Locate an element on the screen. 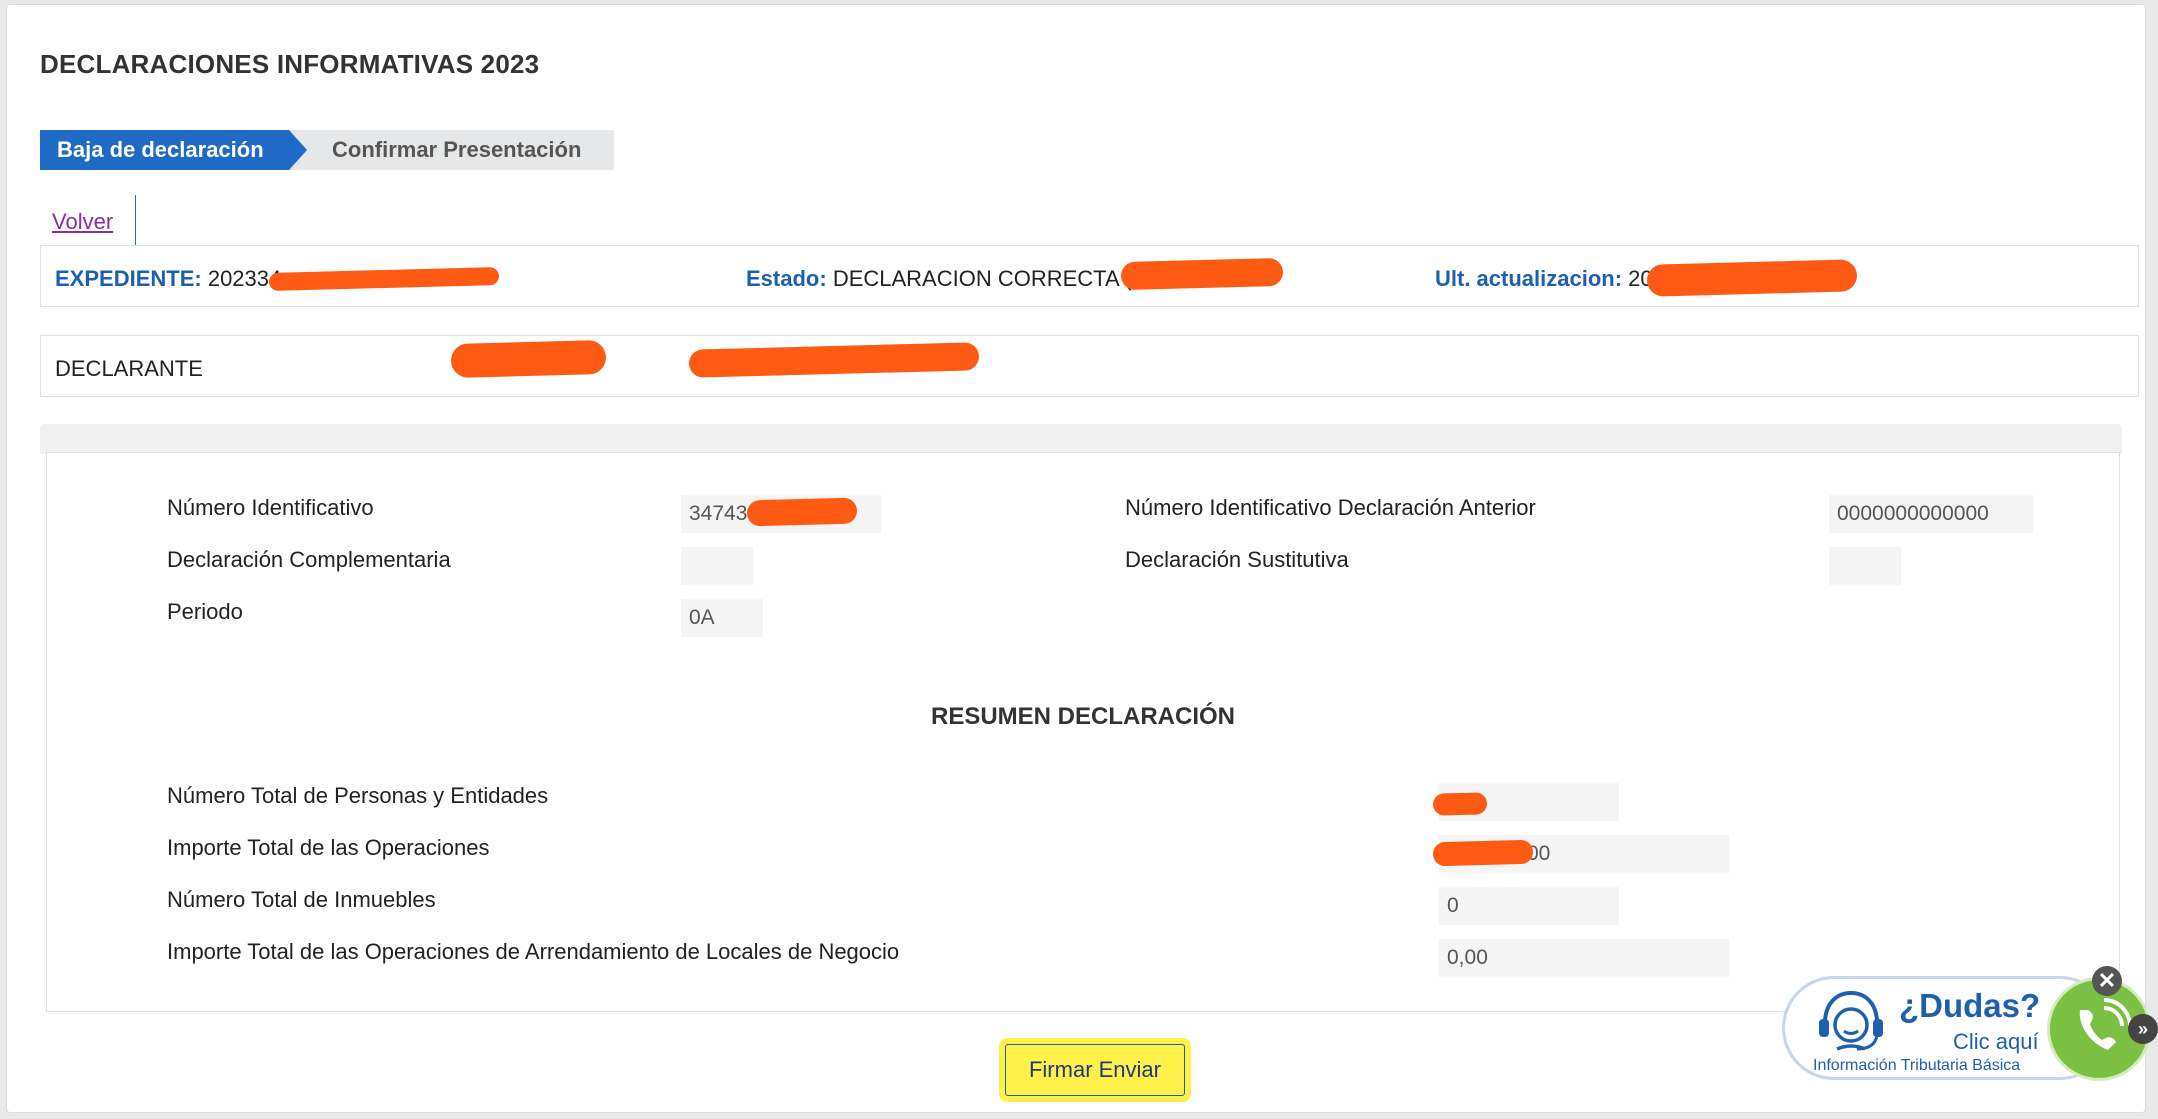 This screenshot has height=1119, width=2158. expediente-label: EXPEDIENTE: is located at coordinates (128, 278).